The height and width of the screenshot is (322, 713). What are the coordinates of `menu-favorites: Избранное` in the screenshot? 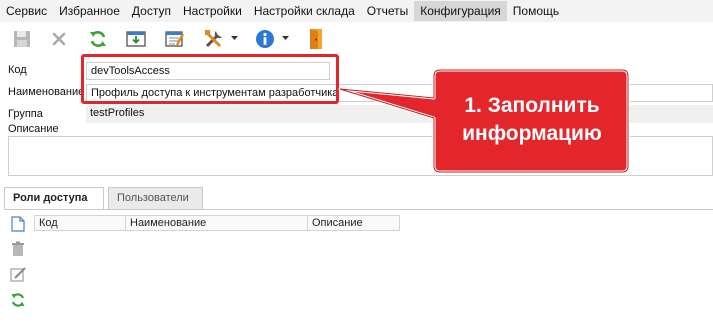 It's located at (89, 11).